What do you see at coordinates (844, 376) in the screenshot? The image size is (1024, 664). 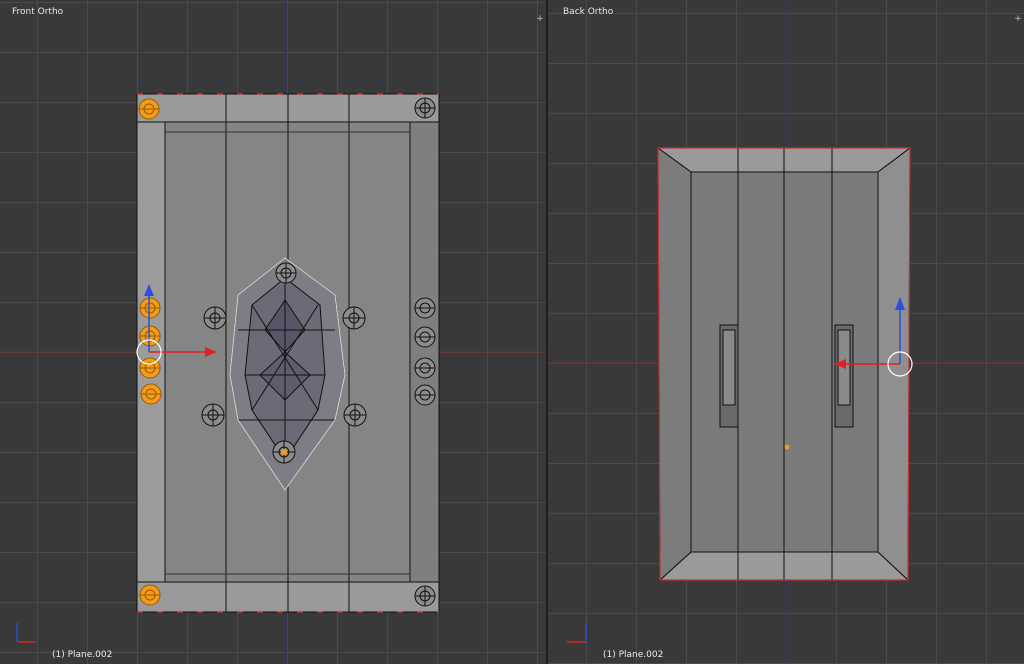 I see `door-handle-right` at bounding box center [844, 376].